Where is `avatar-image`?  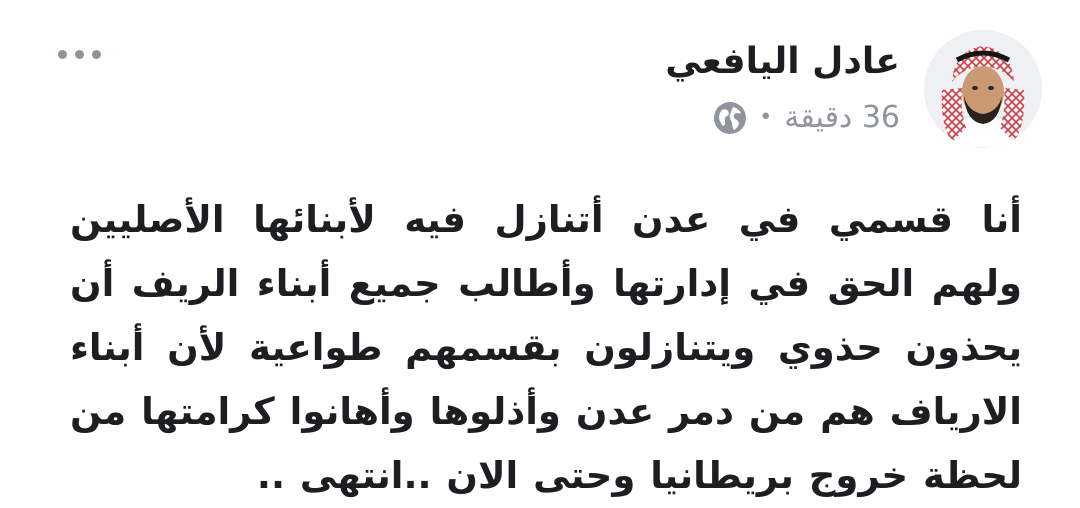 avatar-image is located at coordinates (983, 89).